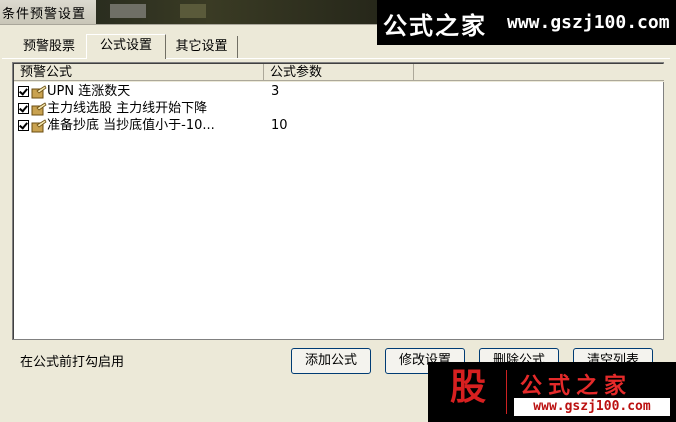 The height and width of the screenshot is (422, 676). I want to click on watermark-top-url: www.gszj100.com, so click(588, 22).